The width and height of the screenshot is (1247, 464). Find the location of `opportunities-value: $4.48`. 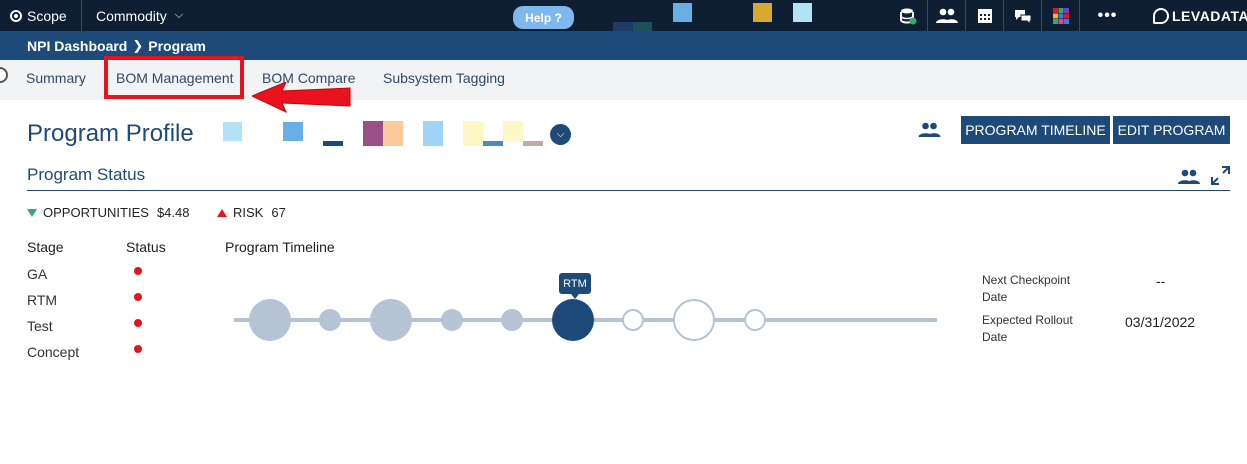

opportunities-value: $4.48 is located at coordinates (173, 212).